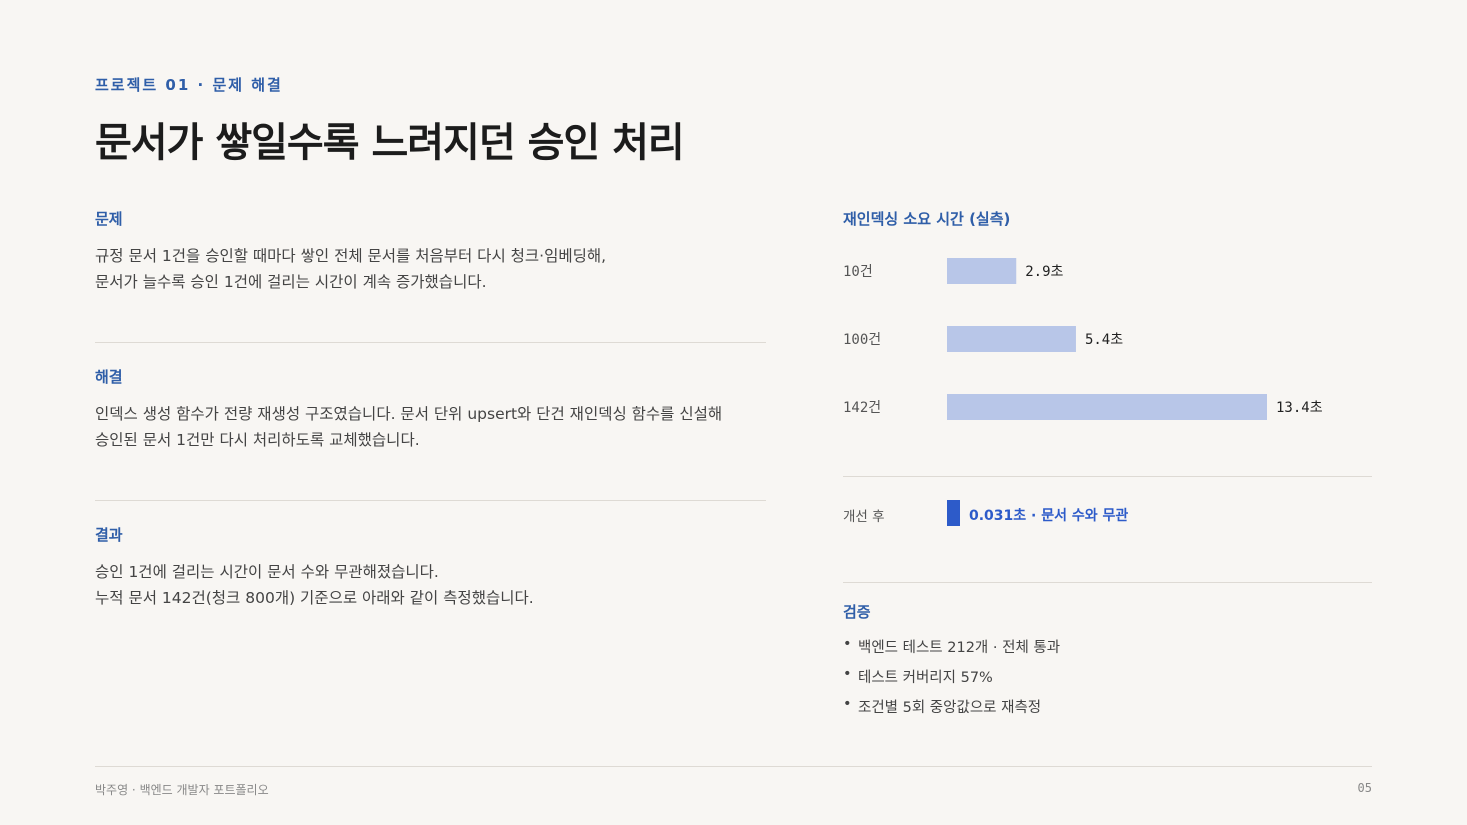 The width and height of the screenshot is (1467, 825). Describe the element at coordinates (291, 282) in the screenshot. I see `section-line: 문서가 늘수록 승인 1건에 걸리는 시간이 계속 증가했습니다.` at that location.